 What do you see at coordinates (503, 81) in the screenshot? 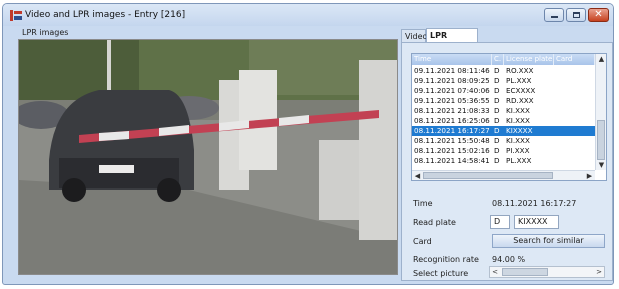
I see `table-row: 09.11.2021 08:09:25 D PL.XXX` at bounding box center [503, 81].